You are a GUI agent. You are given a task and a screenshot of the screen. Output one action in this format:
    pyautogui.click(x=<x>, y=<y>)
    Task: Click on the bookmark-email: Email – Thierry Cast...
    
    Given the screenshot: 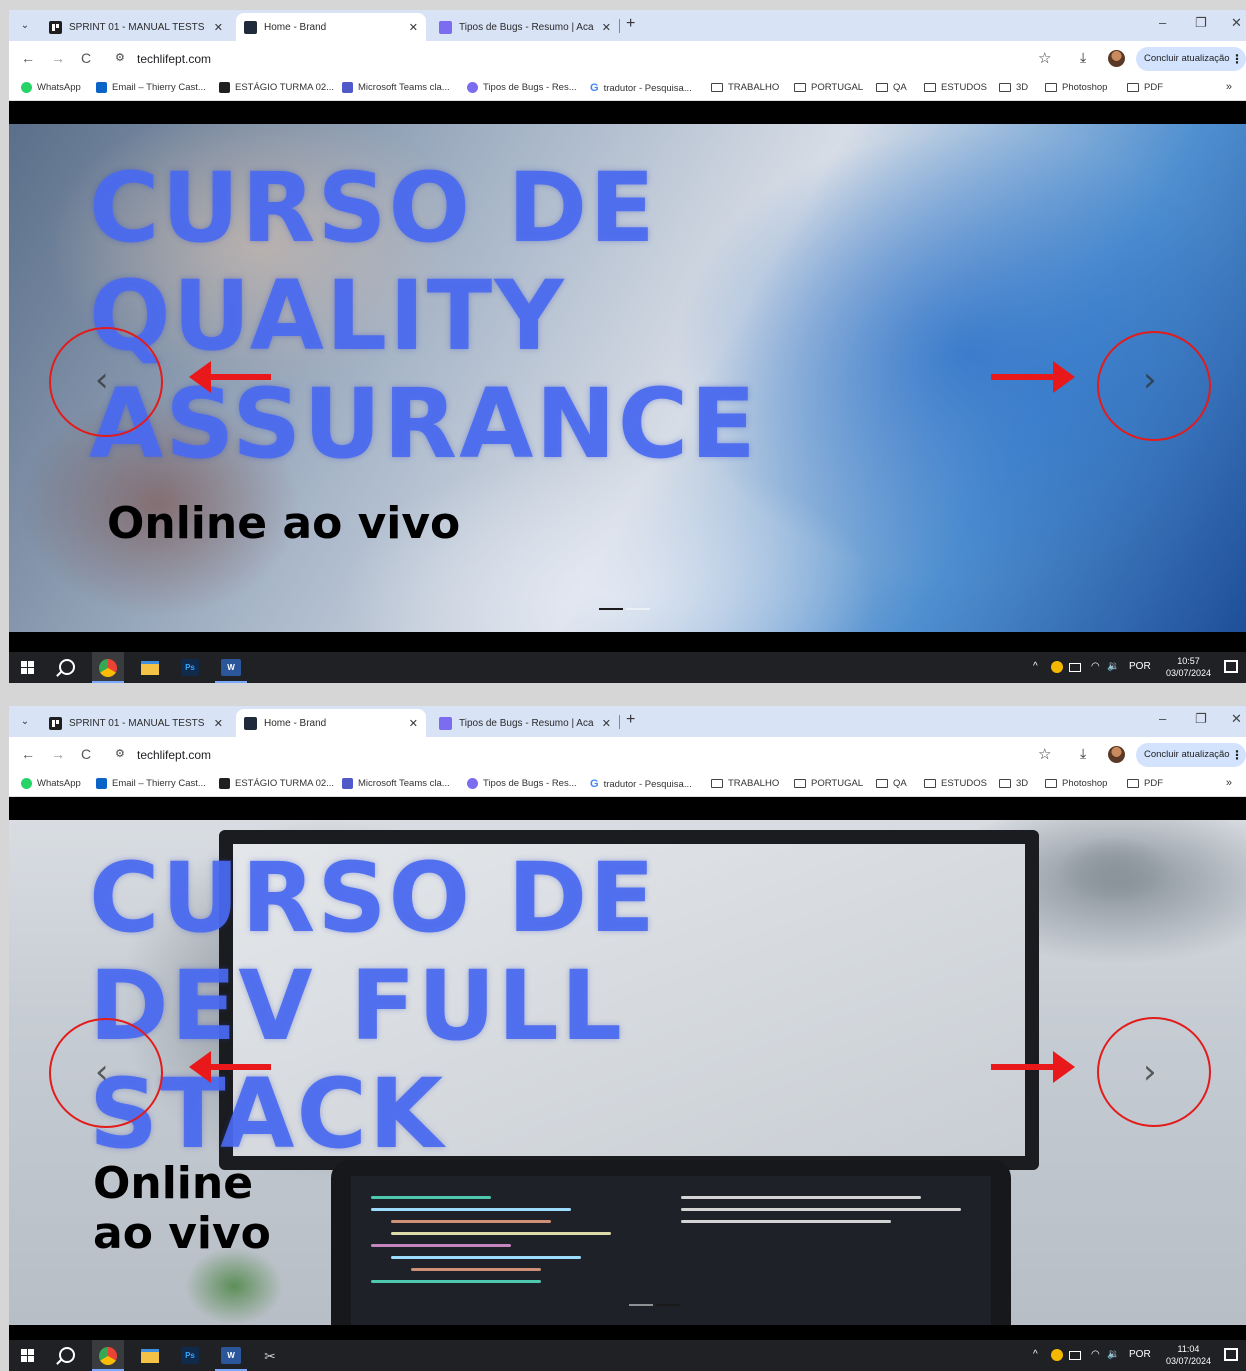 What is the action you would take?
    pyautogui.click(x=151, y=783)
    